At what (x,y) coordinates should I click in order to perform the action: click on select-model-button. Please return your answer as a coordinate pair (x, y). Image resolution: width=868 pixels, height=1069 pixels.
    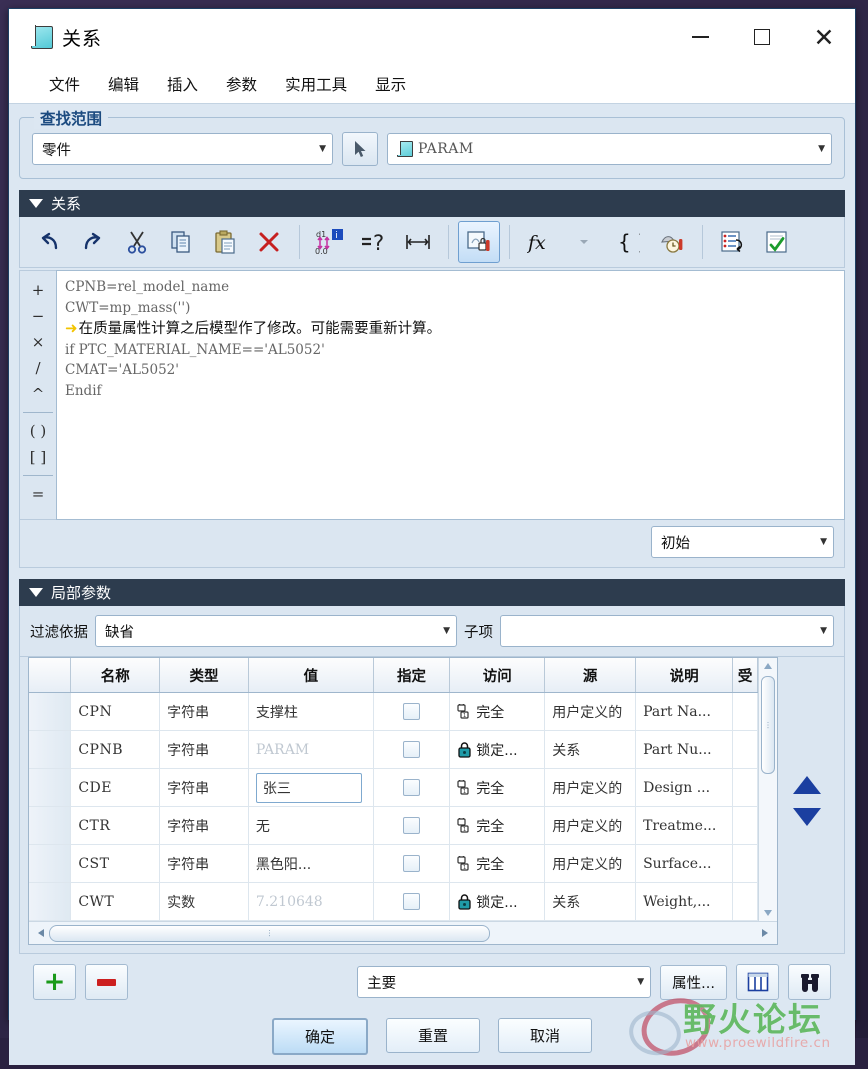
    Looking at the image, I should click on (360, 149).